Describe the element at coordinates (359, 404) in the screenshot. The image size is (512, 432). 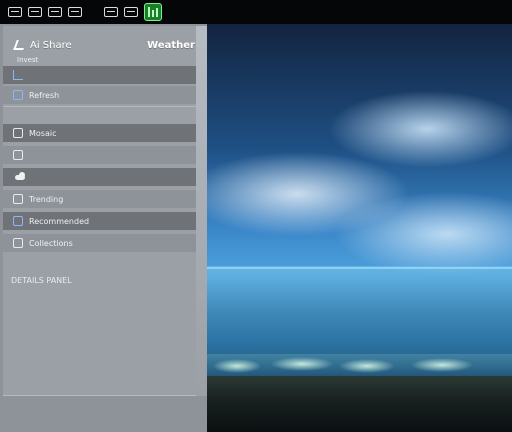
I see `shore-sand` at that location.